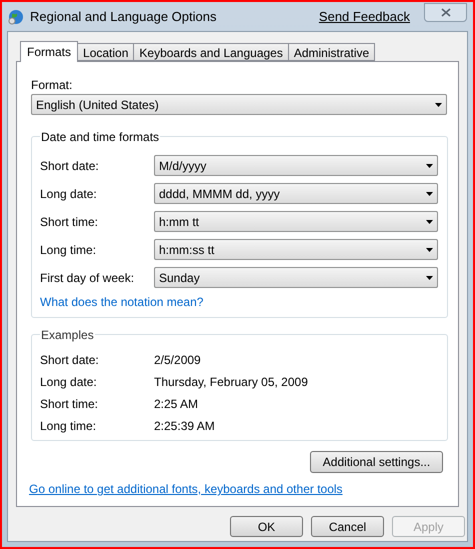  What do you see at coordinates (296, 277) in the screenshot?
I see `dropdown: Sunday` at bounding box center [296, 277].